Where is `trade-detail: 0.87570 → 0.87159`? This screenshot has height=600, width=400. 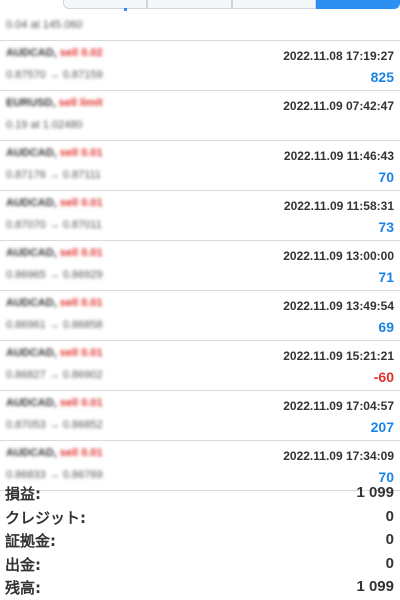
trade-detail: 0.87570 → 0.87159 is located at coordinates (54, 75).